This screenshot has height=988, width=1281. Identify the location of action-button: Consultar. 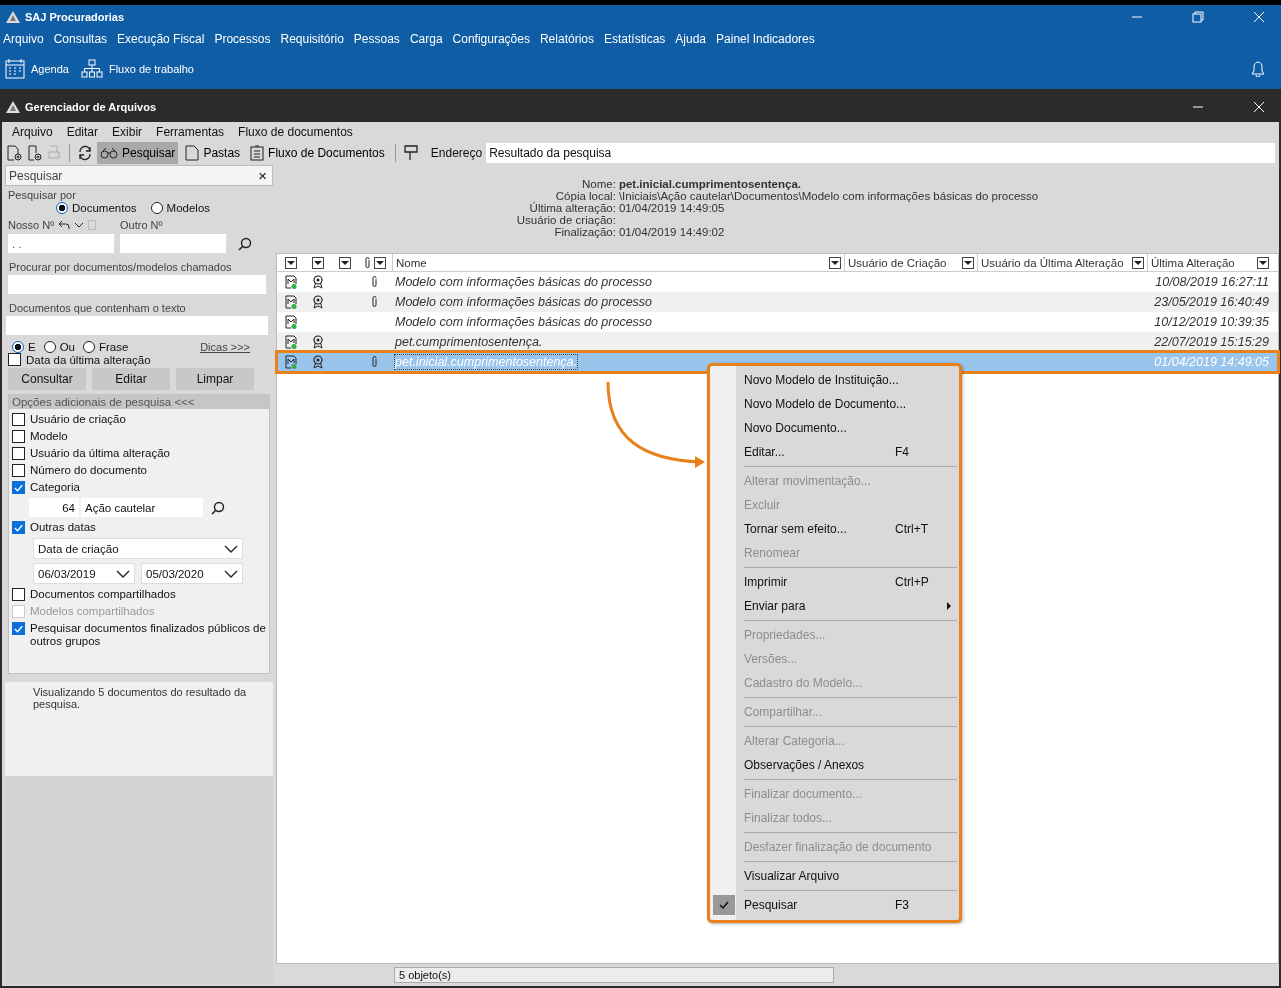
(47, 379).